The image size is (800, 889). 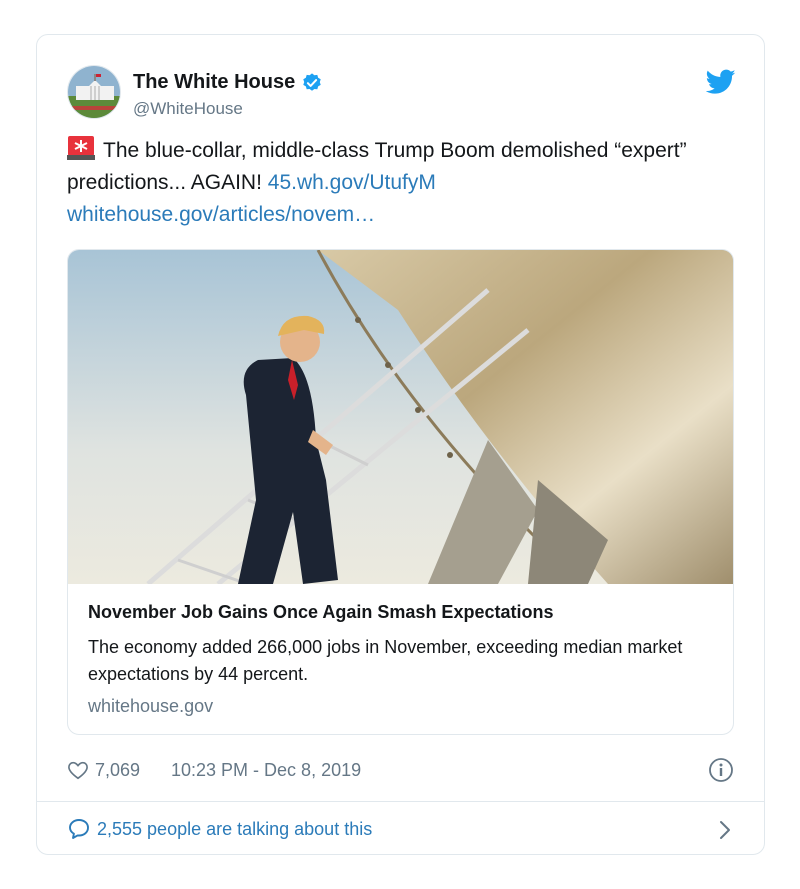 I want to click on siren-icon, so click(x=81, y=148).